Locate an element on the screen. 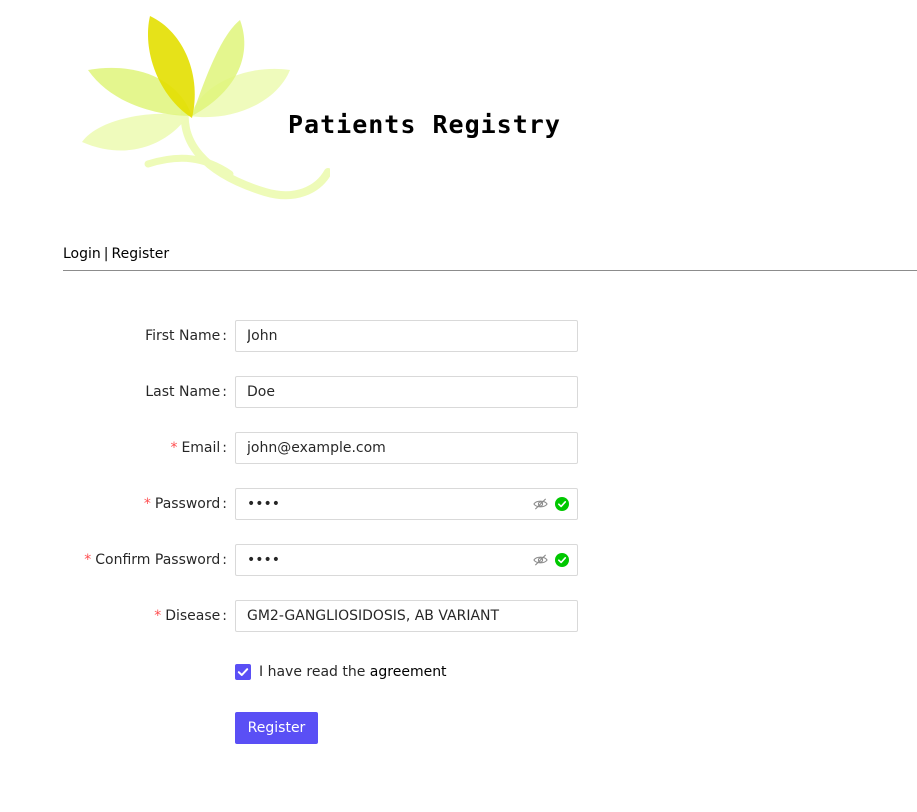 The height and width of the screenshot is (812, 917). first-name-row: First Name: is located at coordinates (458, 336).